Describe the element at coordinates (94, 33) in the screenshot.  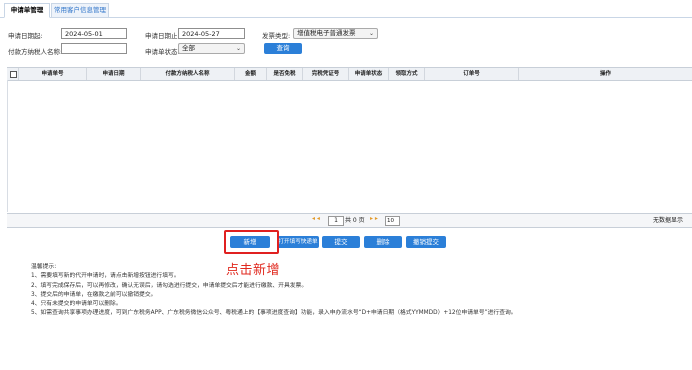
I see `start-date-input: 2024-05-01` at that location.